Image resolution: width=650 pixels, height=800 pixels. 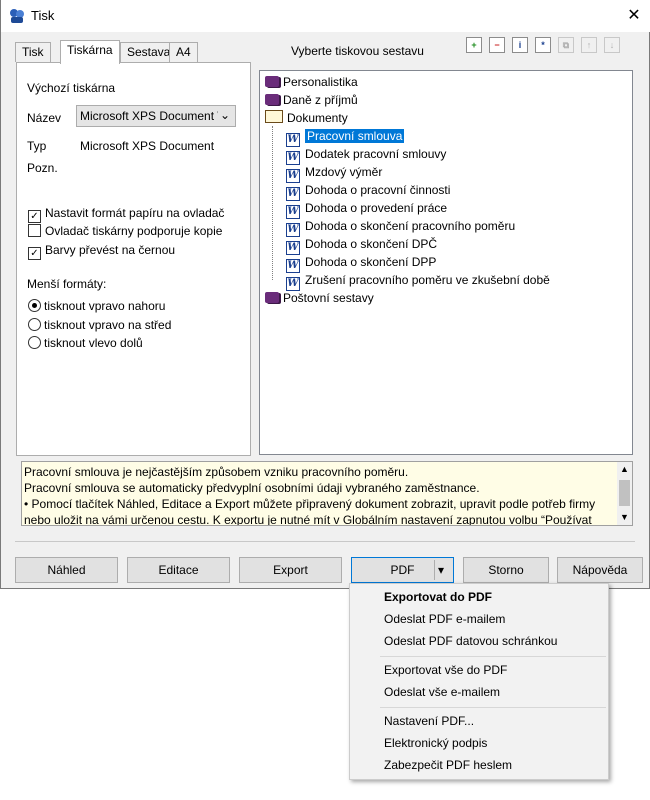 I want to click on tree-doc-item: W Pracovní smlouva, so click(x=418, y=137).